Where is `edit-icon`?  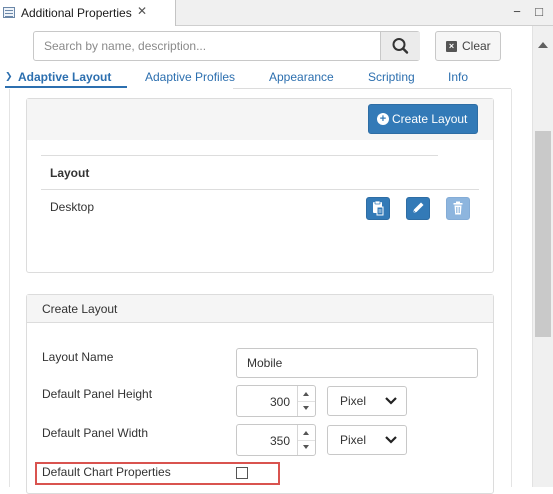 edit-icon is located at coordinates (418, 208).